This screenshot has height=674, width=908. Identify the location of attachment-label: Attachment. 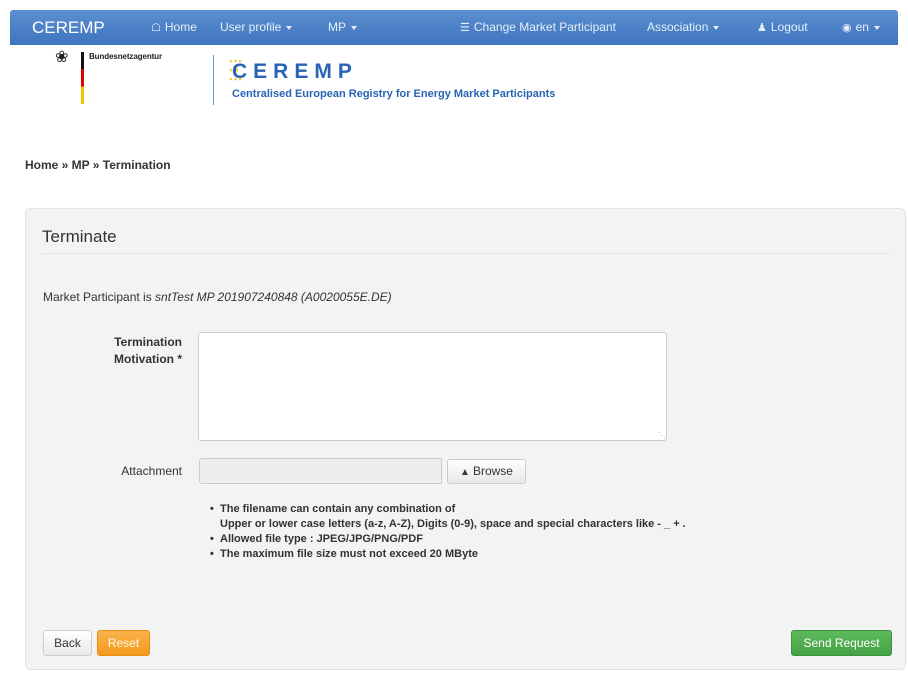
(151, 471).